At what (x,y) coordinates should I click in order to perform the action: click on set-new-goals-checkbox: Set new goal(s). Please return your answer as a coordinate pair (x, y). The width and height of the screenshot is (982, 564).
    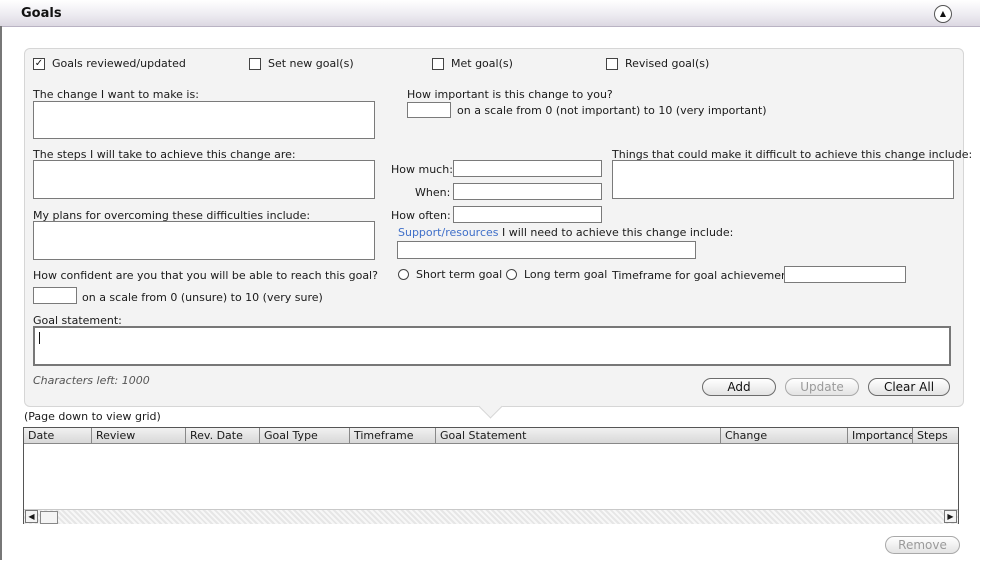
    Looking at the image, I should click on (301, 63).